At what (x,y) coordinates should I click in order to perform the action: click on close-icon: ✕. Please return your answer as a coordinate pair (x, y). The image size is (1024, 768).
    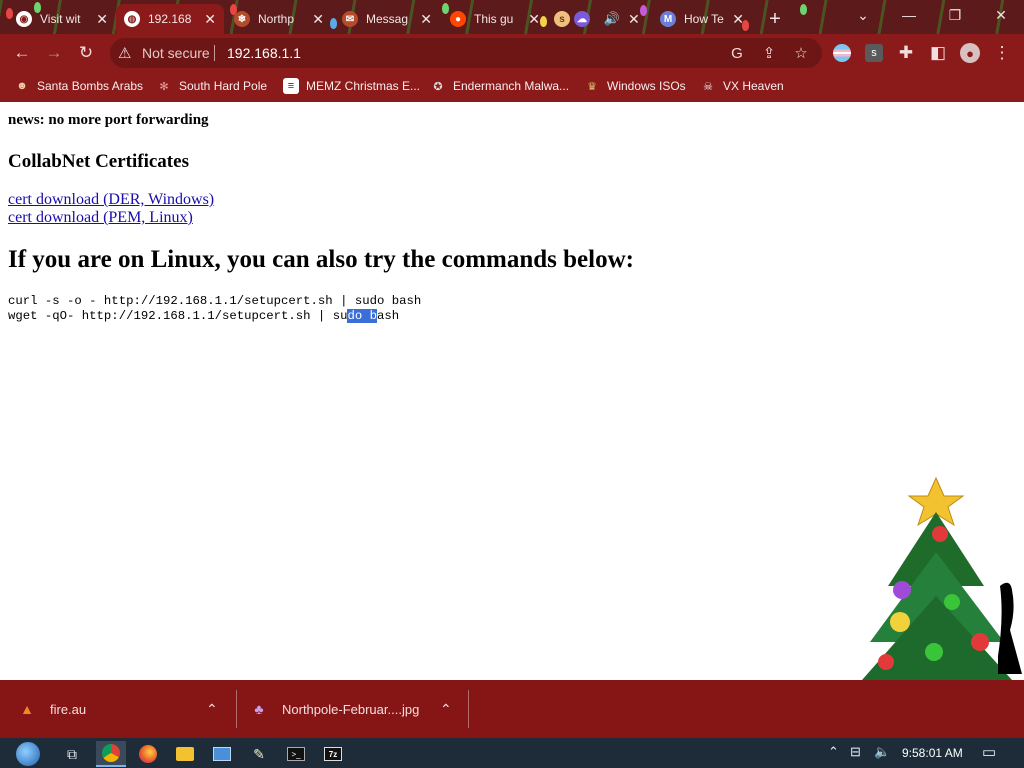
    Looking at the image, I should click on (1001, 14).